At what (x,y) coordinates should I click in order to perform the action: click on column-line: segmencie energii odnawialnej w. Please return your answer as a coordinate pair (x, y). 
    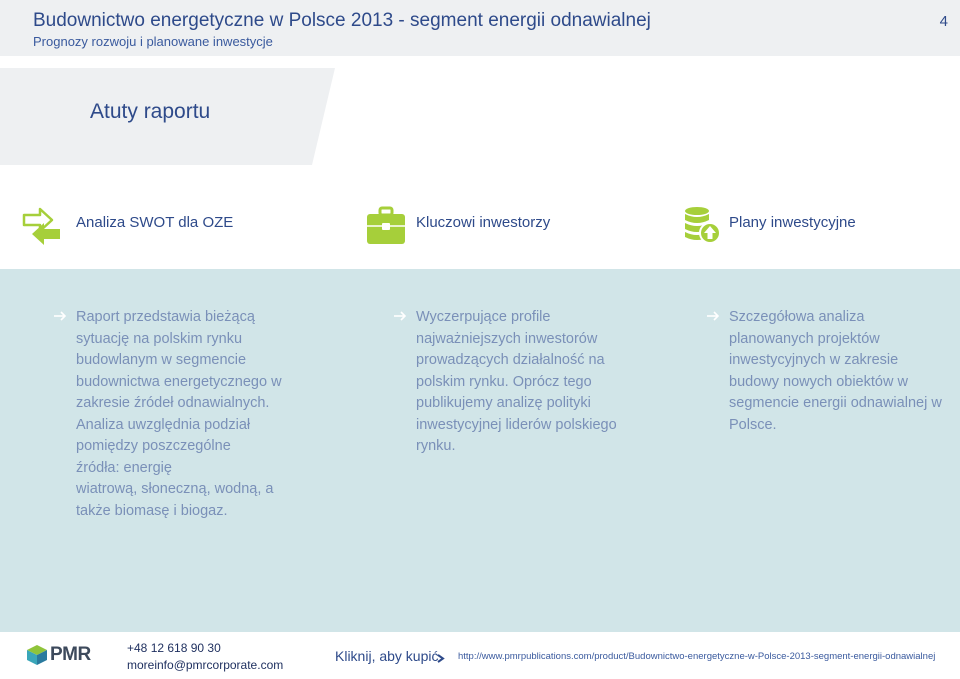
    Looking at the image, I should click on (835, 403).